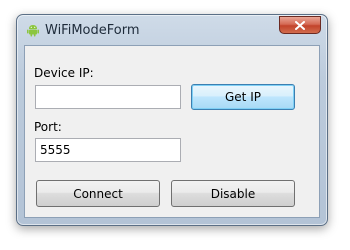 This screenshot has height=250, width=350. What do you see at coordinates (33, 31) in the screenshot?
I see `android-icon` at bounding box center [33, 31].